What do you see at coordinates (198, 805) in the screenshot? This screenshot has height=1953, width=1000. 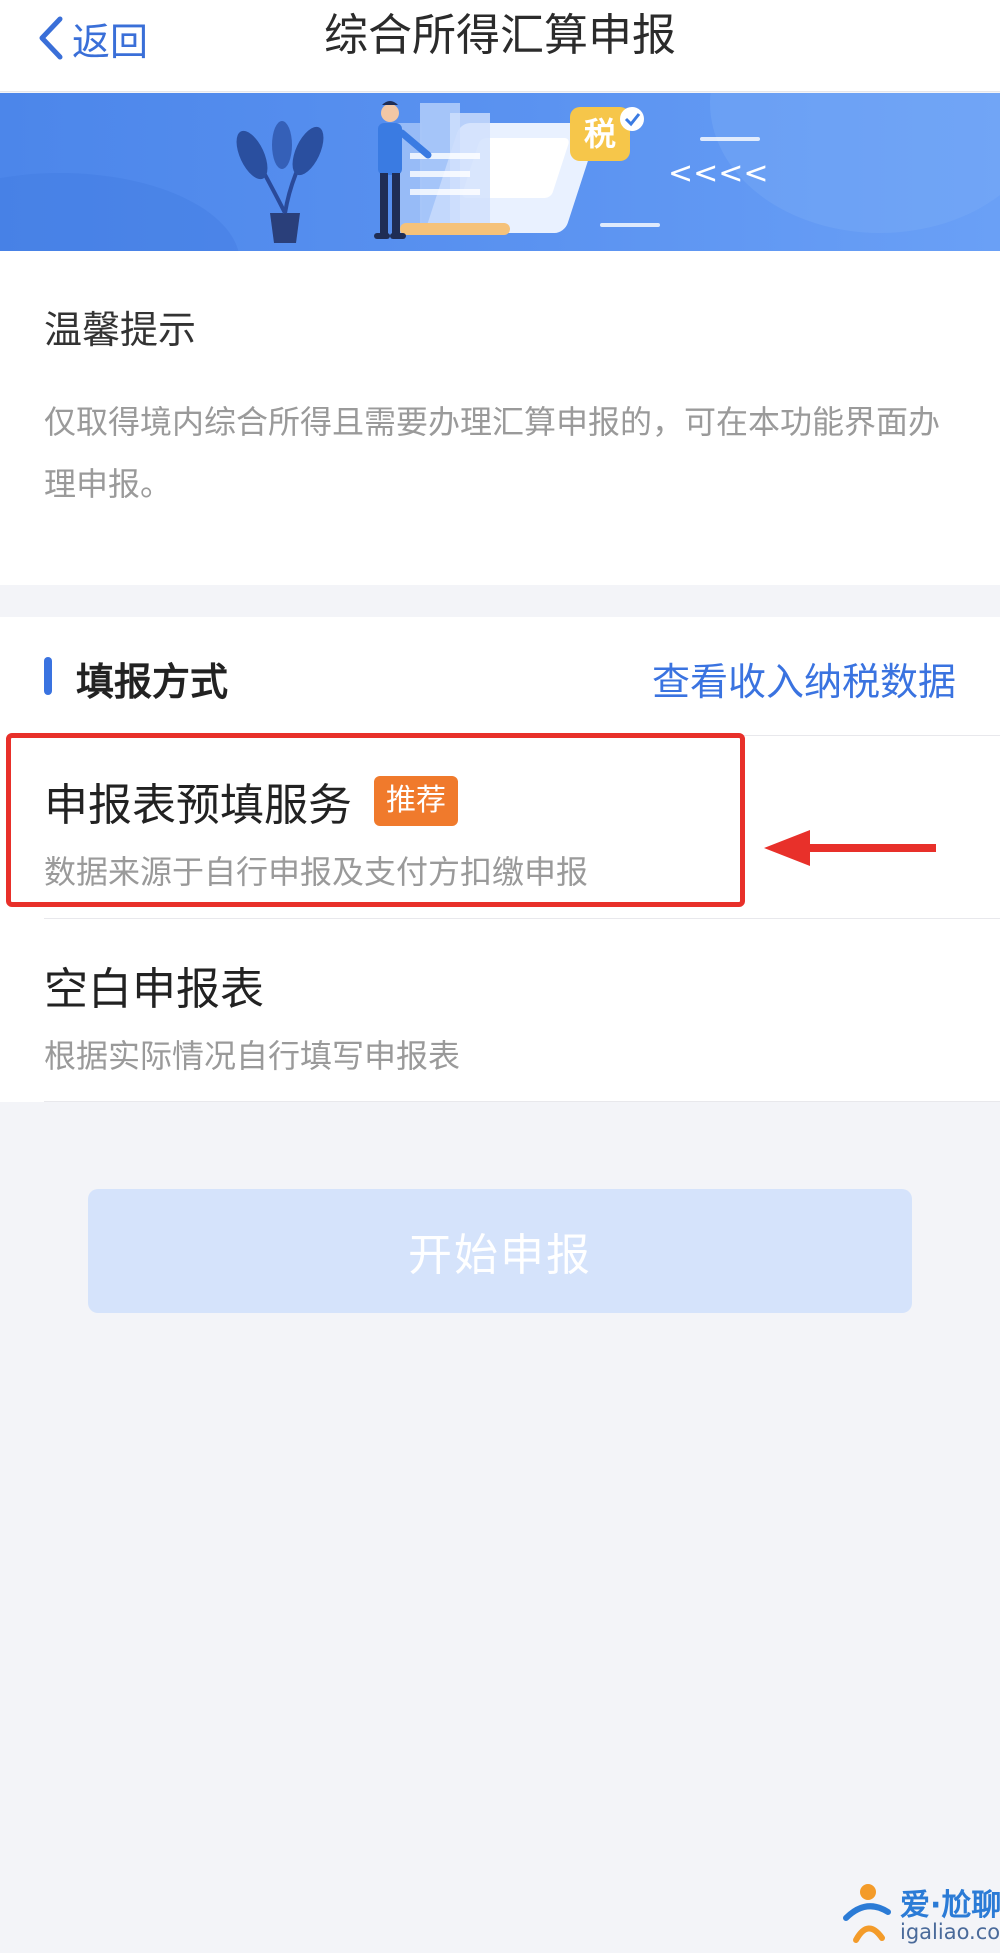 I see `option-title: 申报表预填服务` at bounding box center [198, 805].